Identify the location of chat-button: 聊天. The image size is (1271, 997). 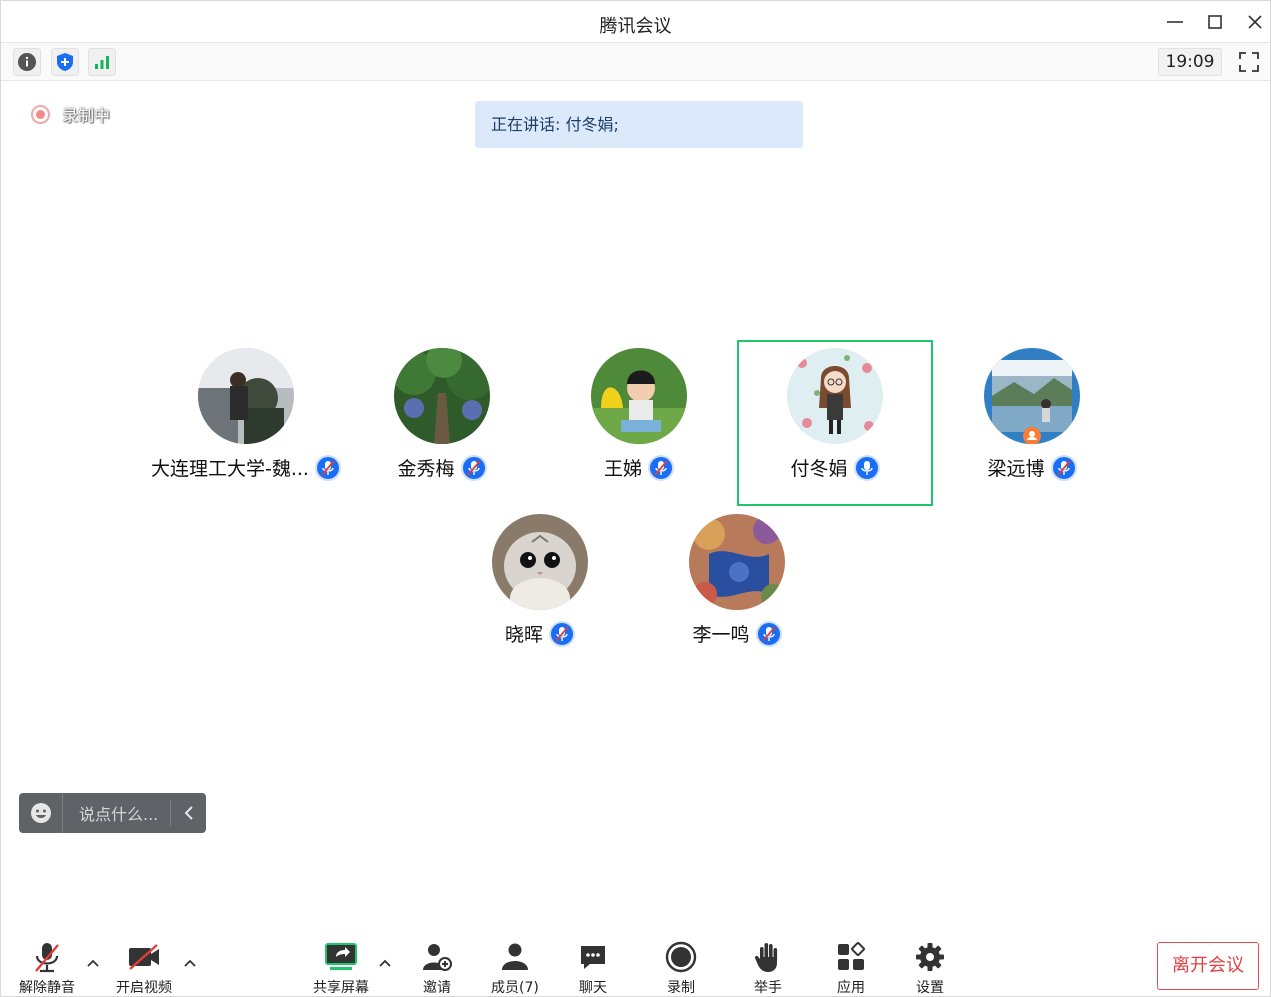
(593, 968).